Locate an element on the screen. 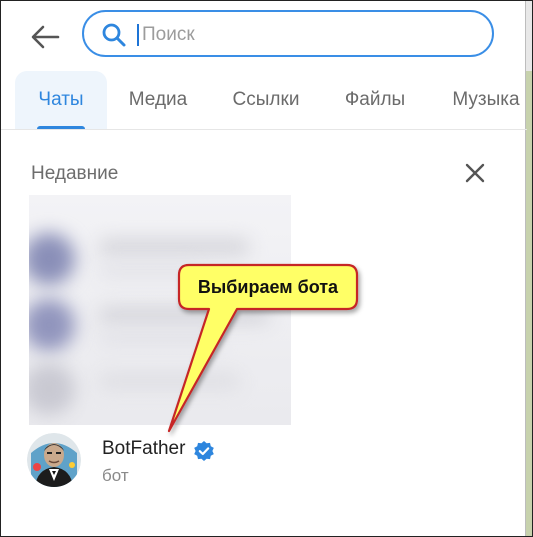 The height and width of the screenshot is (537, 533). back-button is located at coordinates (45, 37).